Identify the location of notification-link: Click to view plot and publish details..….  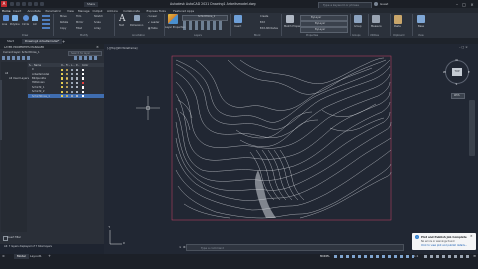
(444, 245).